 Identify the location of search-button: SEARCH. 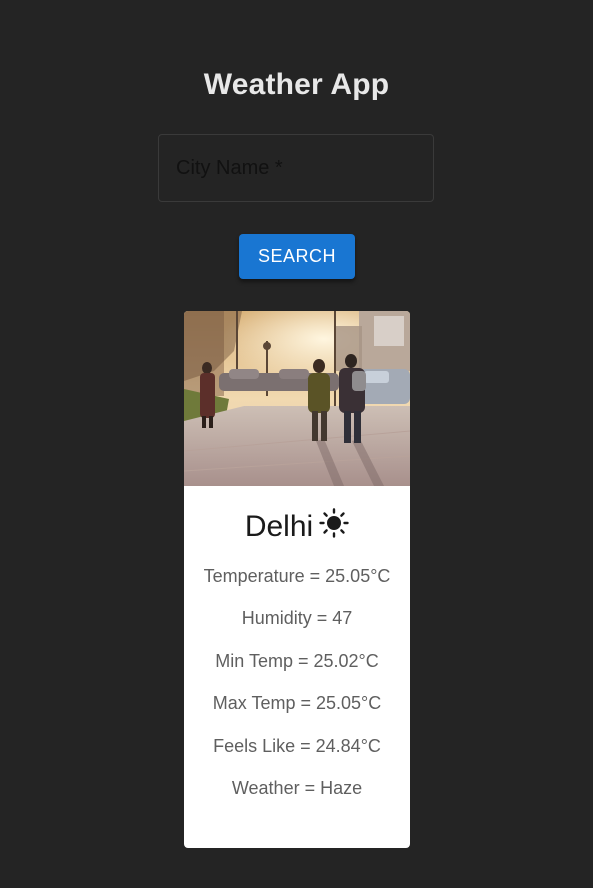
(297, 256).